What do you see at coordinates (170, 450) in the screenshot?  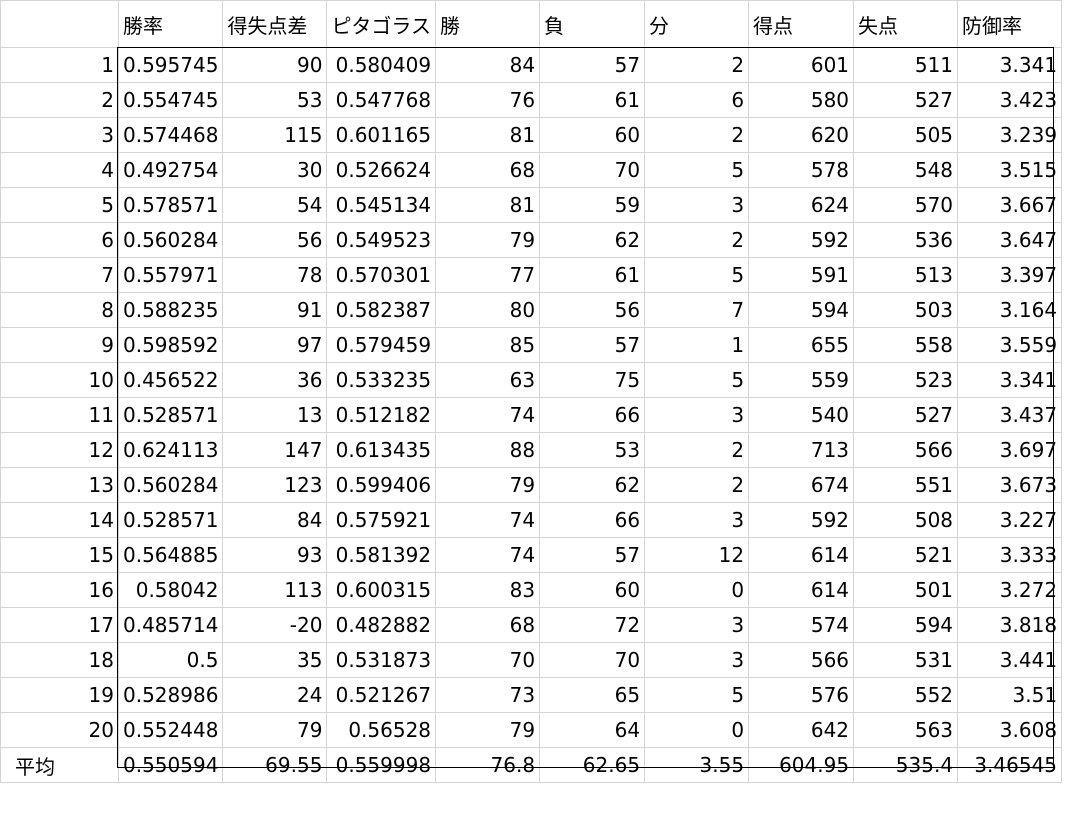 I see `cell-win-rate: 0.624113` at bounding box center [170, 450].